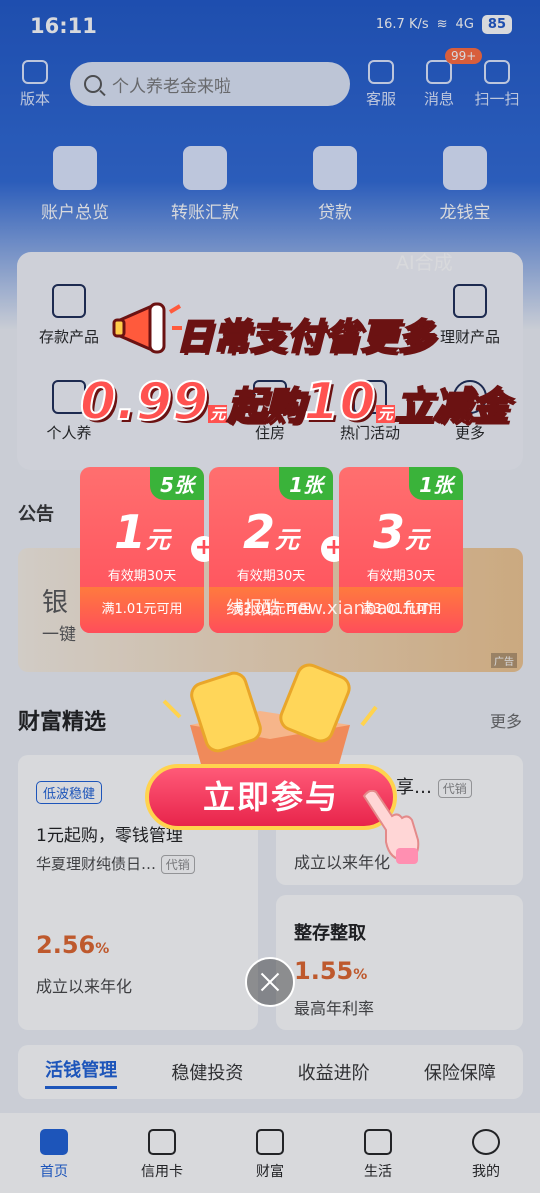 This screenshot has height=1193, width=540. What do you see at coordinates (270, 982) in the screenshot?
I see `close-popup-button` at bounding box center [270, 982].